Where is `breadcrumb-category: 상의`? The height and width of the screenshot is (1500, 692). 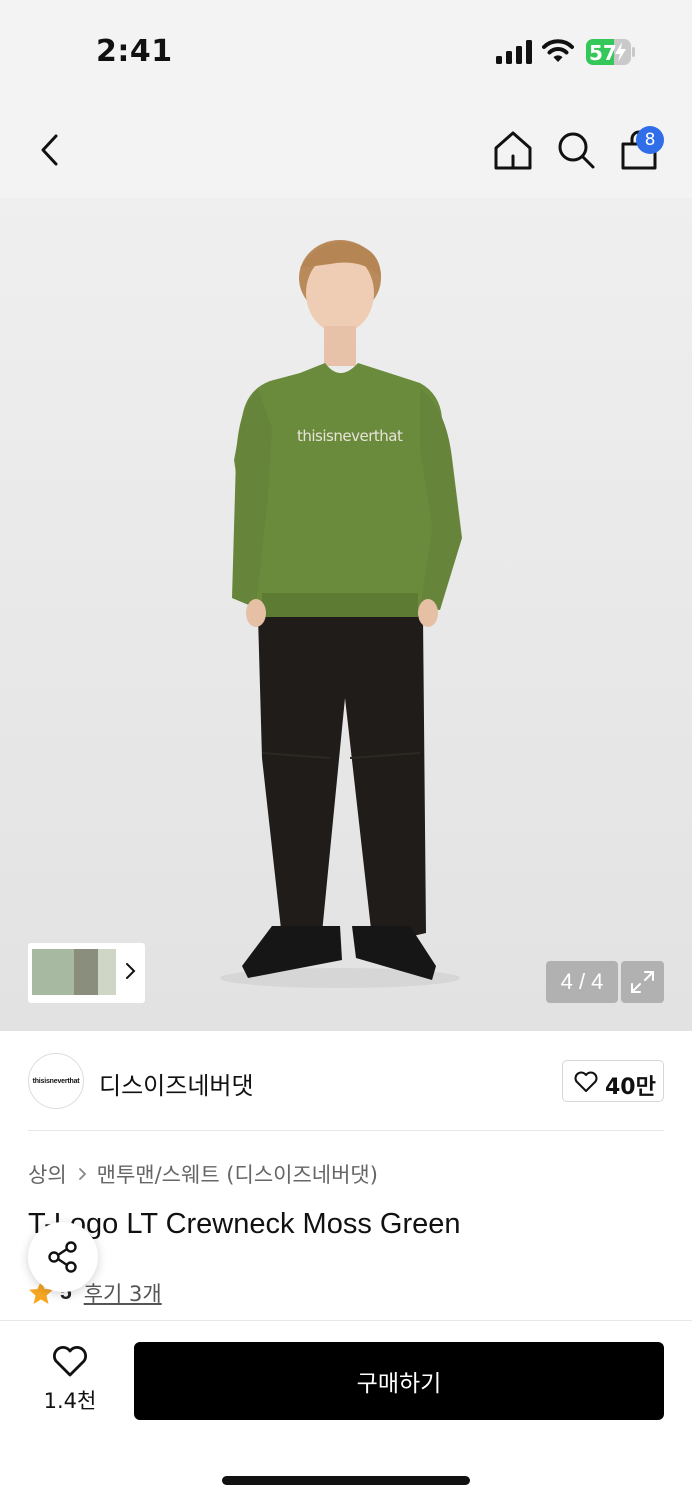
breadcrumb-category: 상의 is located at coordinates (47, 1174).